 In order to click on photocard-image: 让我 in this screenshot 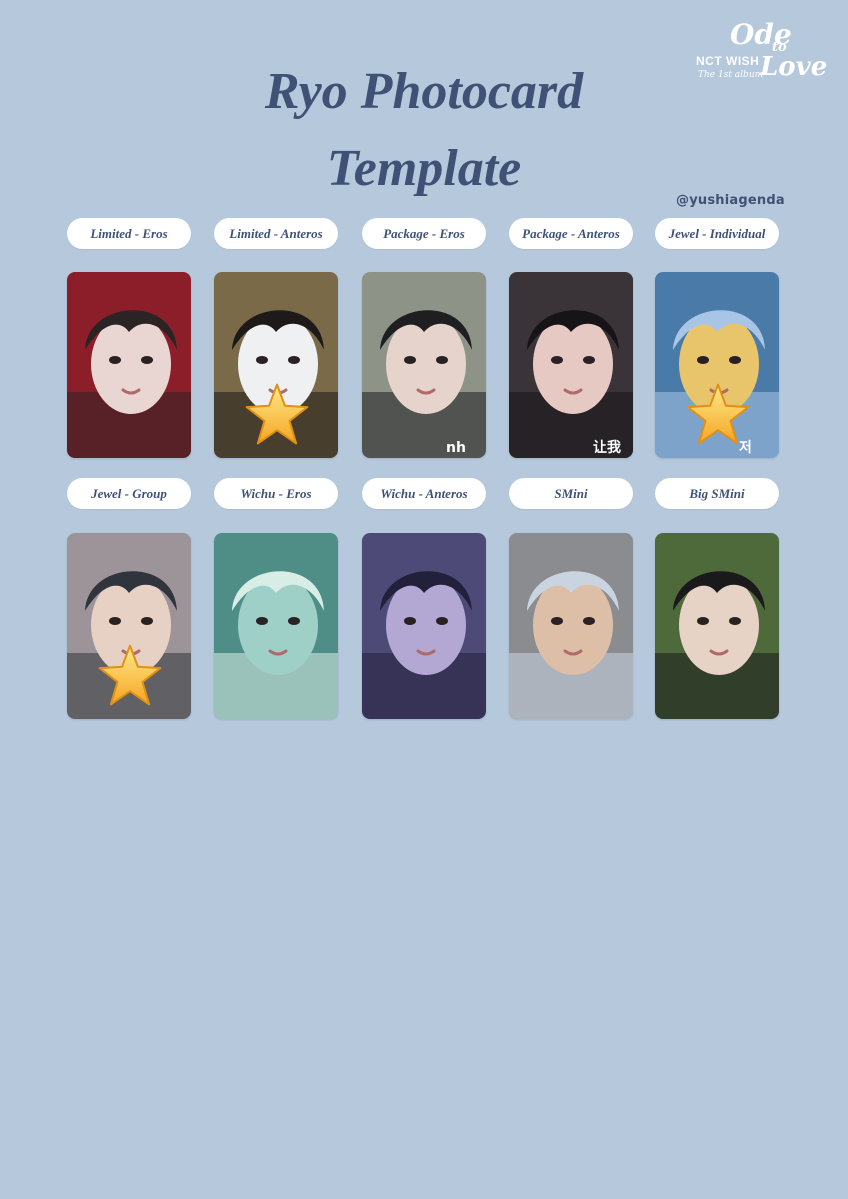, I will do `click(571, 365)`.